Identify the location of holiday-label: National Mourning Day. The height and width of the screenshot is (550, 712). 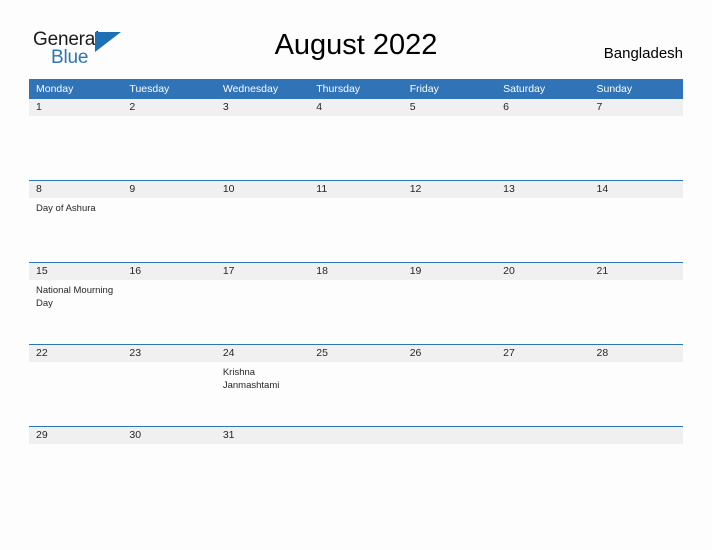
(75, 297).